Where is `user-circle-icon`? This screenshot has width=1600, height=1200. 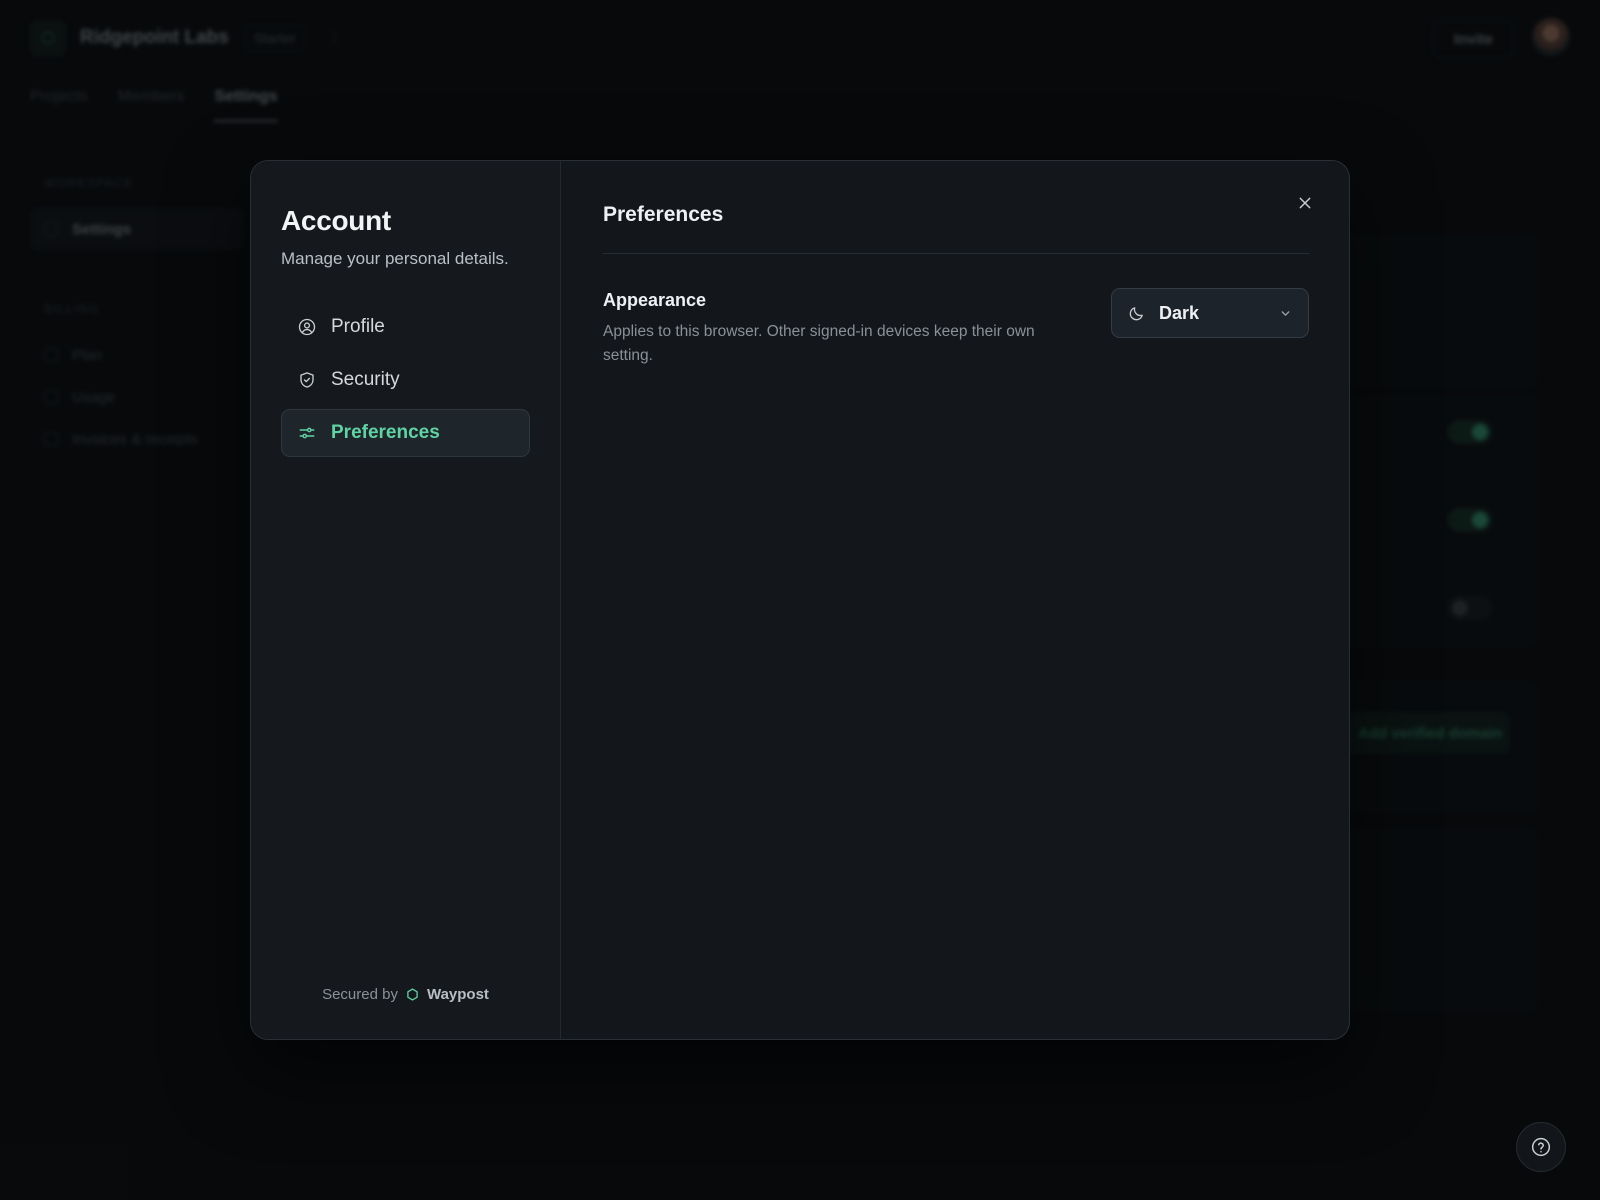 user-circle-icon is located at coordinates (307, 327).